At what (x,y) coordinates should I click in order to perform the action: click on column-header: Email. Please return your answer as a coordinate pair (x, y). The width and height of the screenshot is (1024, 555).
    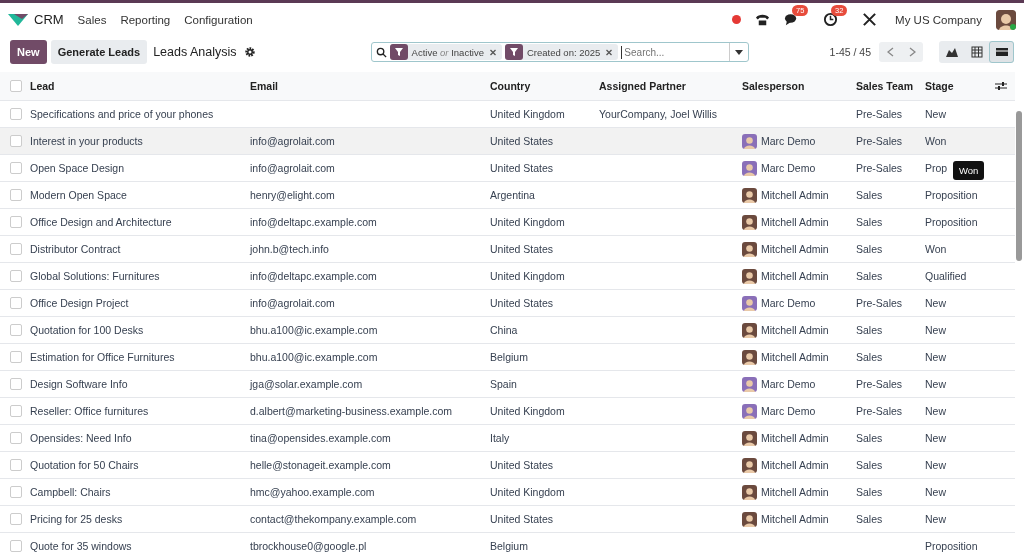
    Looking at the image, I should click on (370, 86).